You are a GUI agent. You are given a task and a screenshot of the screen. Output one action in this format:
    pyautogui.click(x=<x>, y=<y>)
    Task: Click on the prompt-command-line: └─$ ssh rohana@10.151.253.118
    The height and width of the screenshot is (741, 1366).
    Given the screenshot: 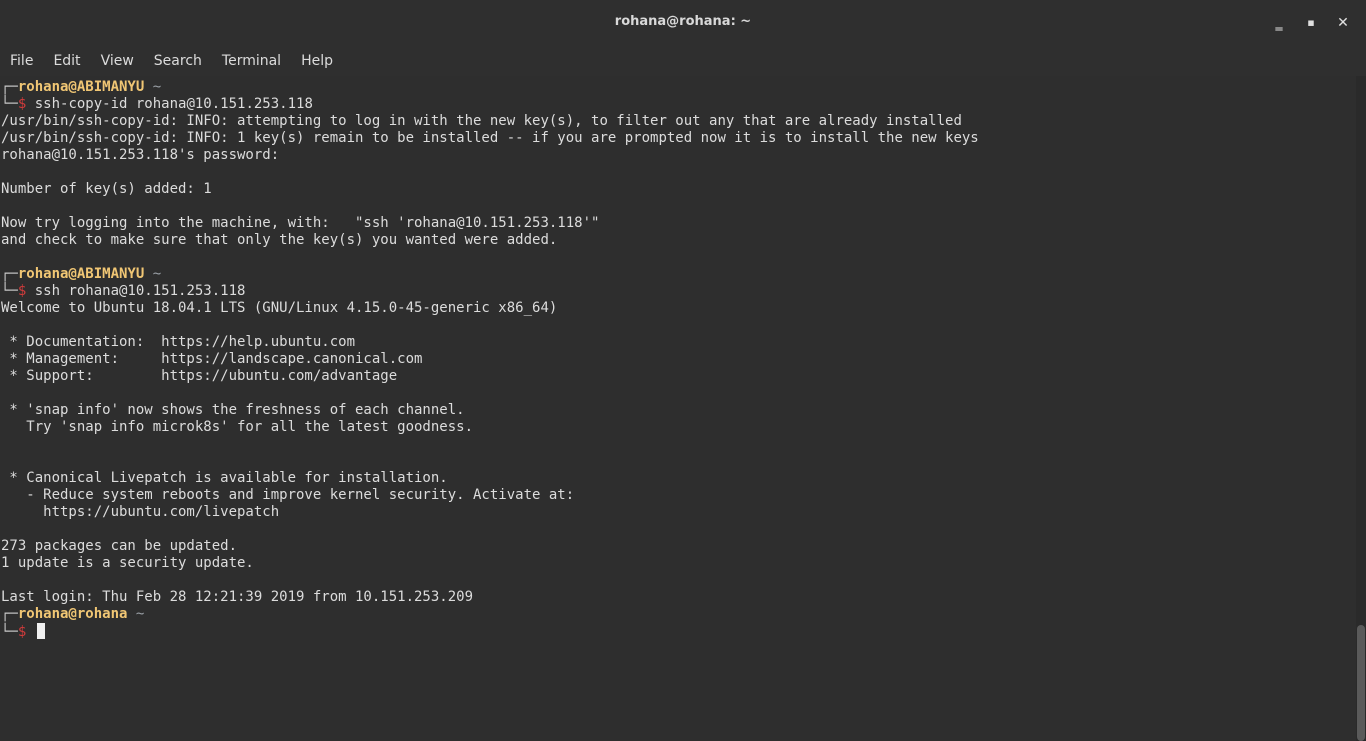 What is the action you would take?
    pyautogui.click(x=123, y=291)
    